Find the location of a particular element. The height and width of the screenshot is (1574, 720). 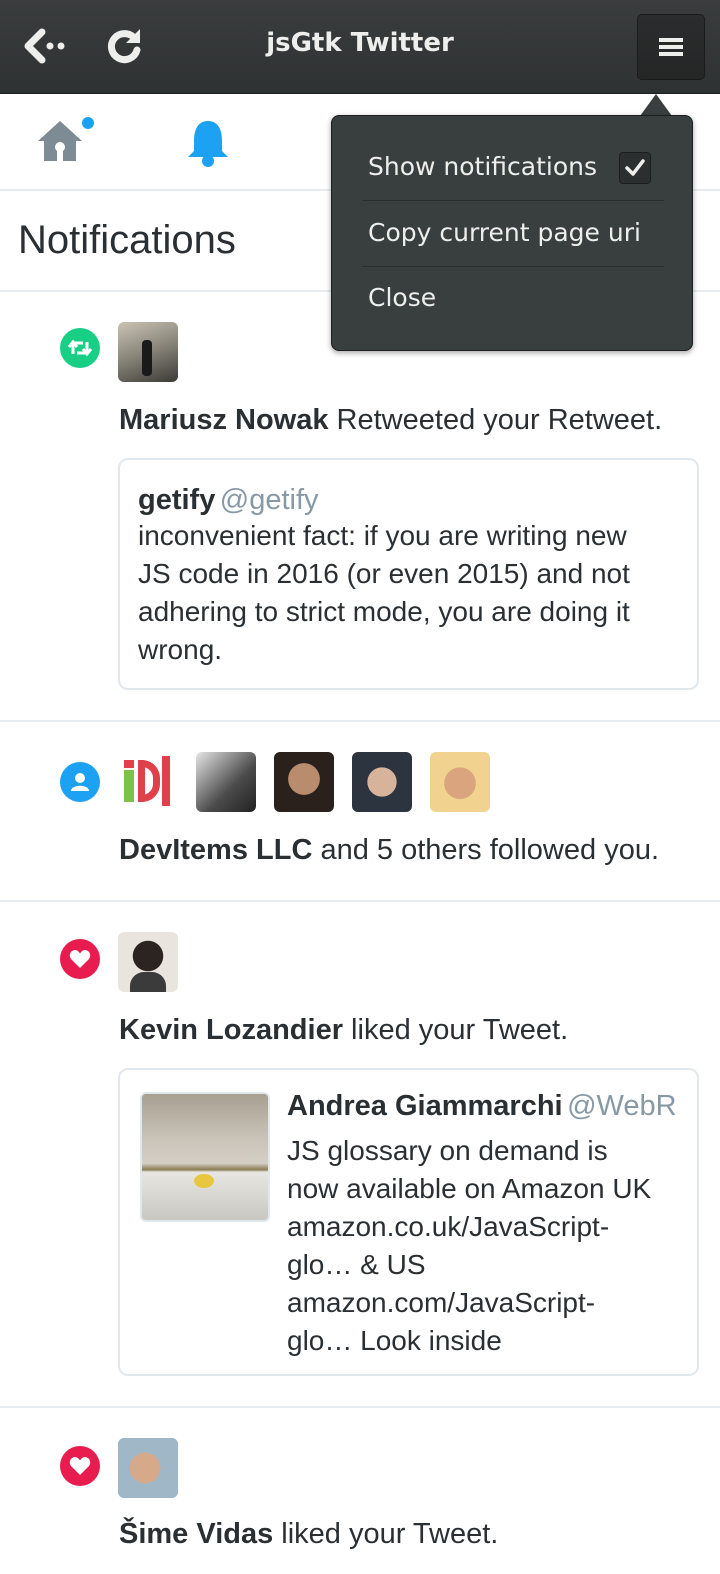

page-title: Notifications is located at coordinates (127, 240).